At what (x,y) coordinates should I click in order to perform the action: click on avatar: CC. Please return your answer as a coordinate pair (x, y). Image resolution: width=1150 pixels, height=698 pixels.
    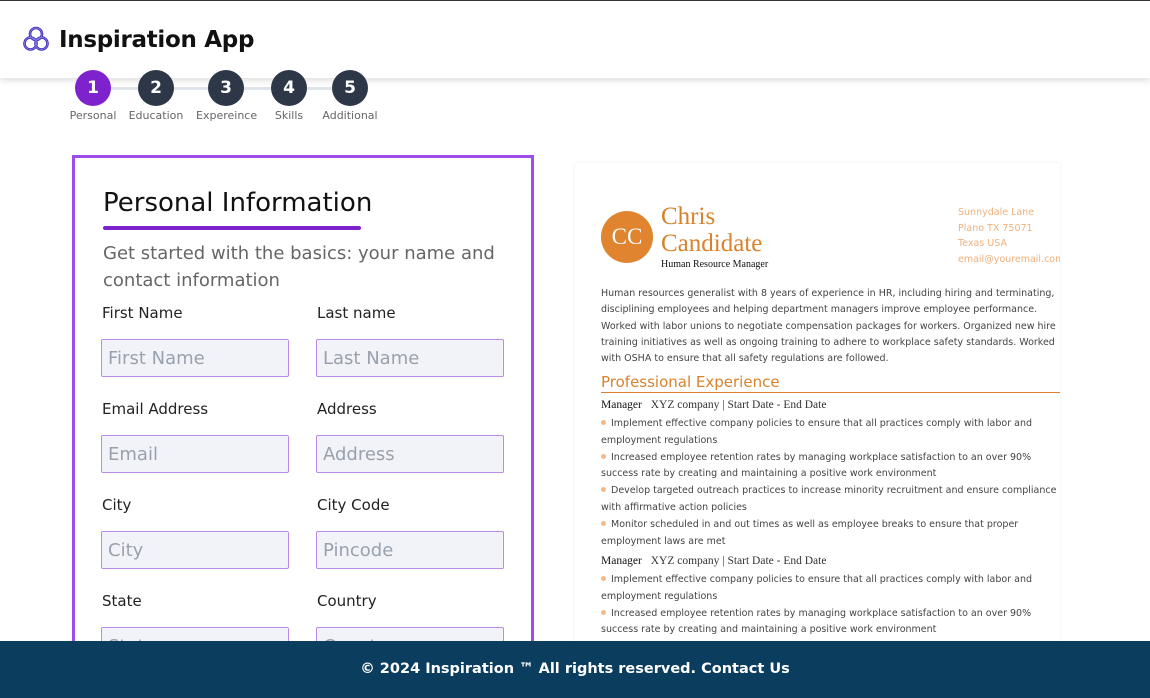
    Looking at the image, I should click on (627, 237).